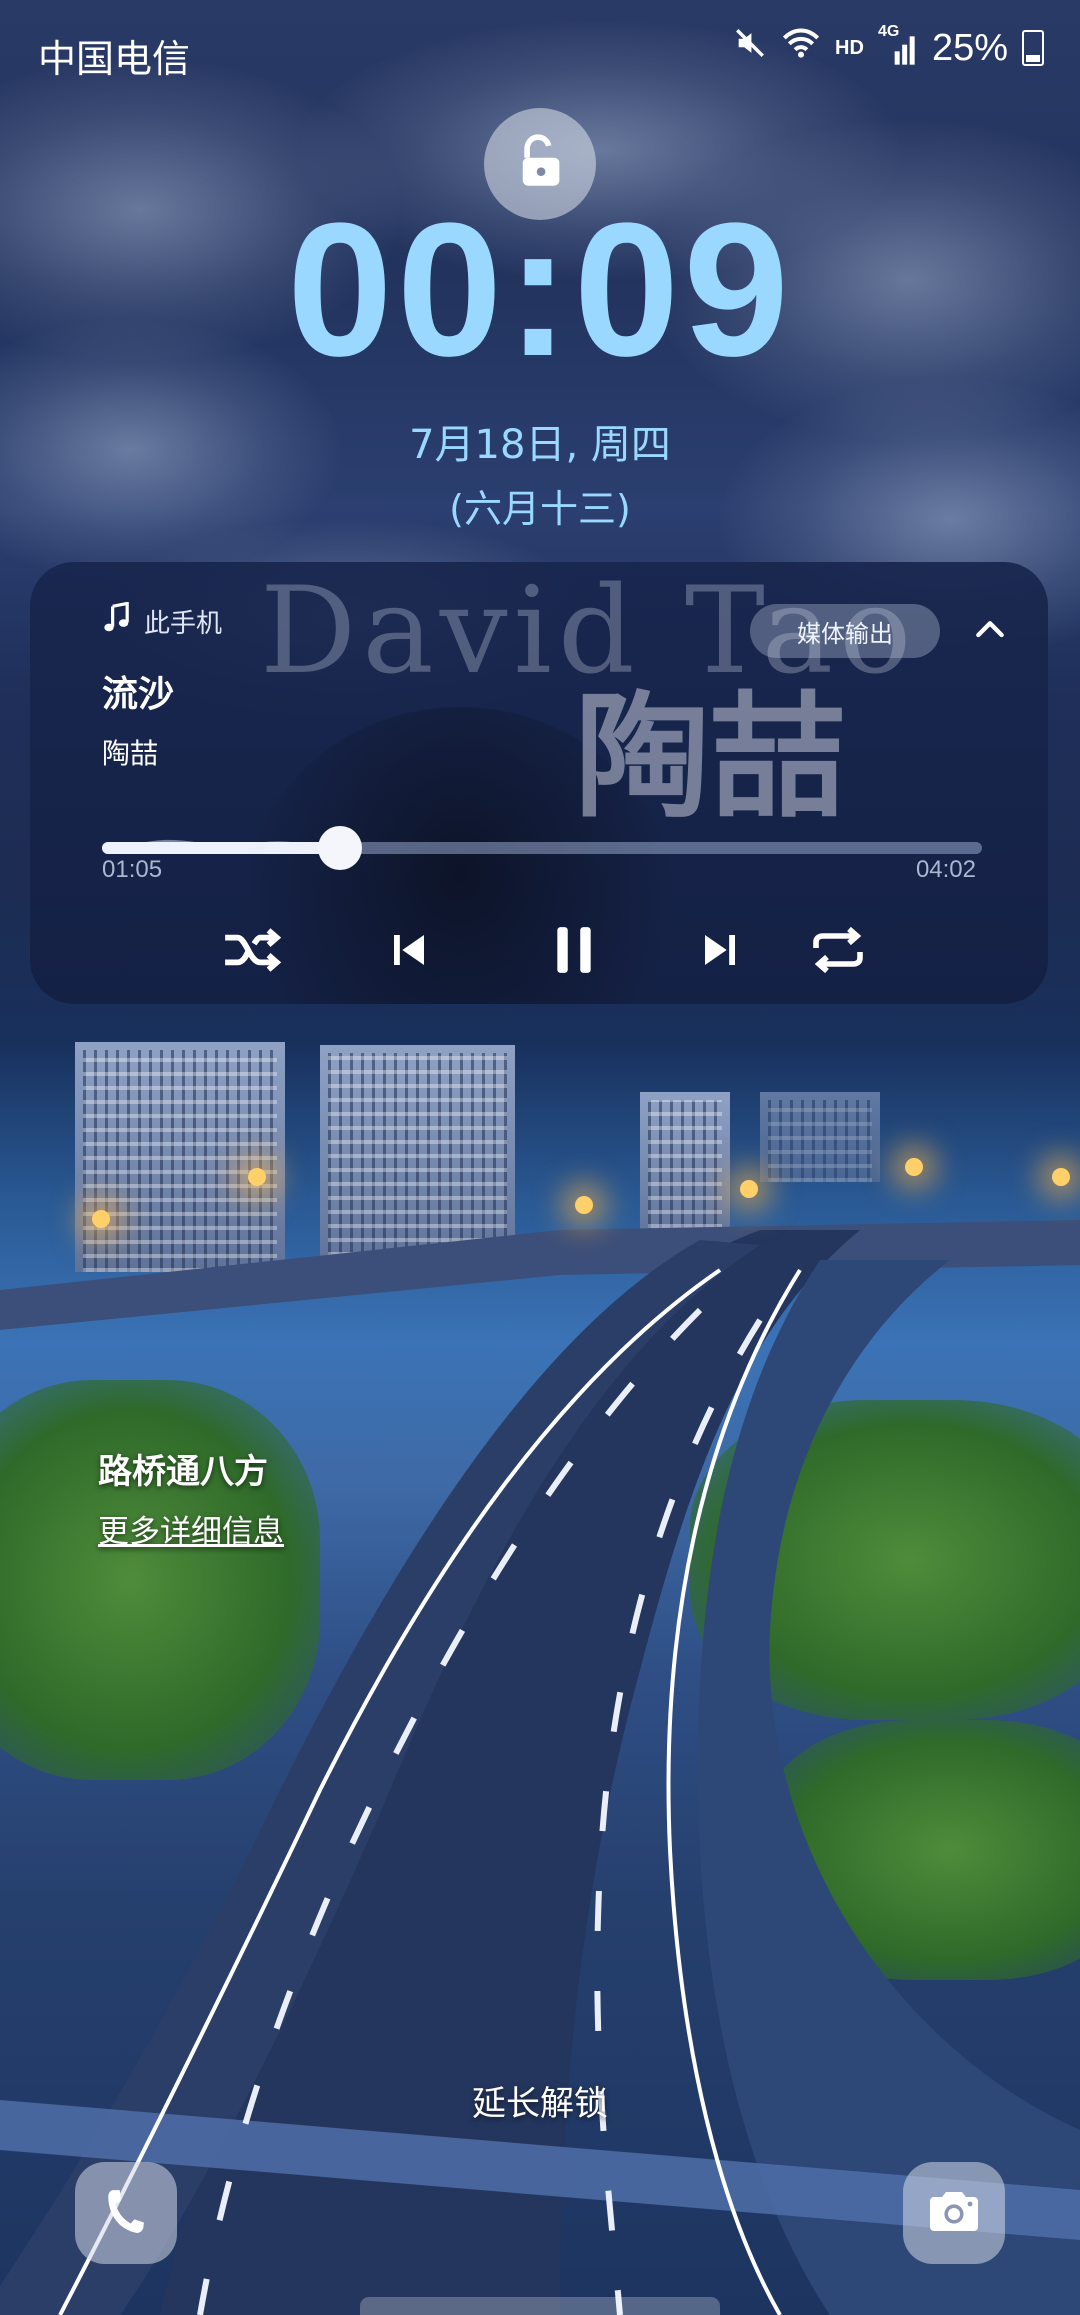 The height and width of the screenshot is (2315, 1080). I want to click on status-icons: HD 4G 25%, so click(888, 46).